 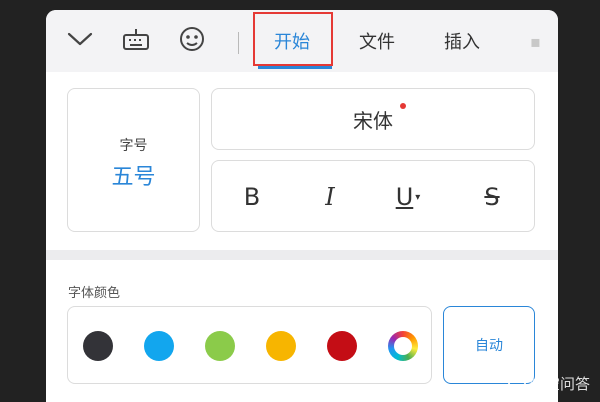 I want to click on swatch-blue, so click(x=159, y=346).